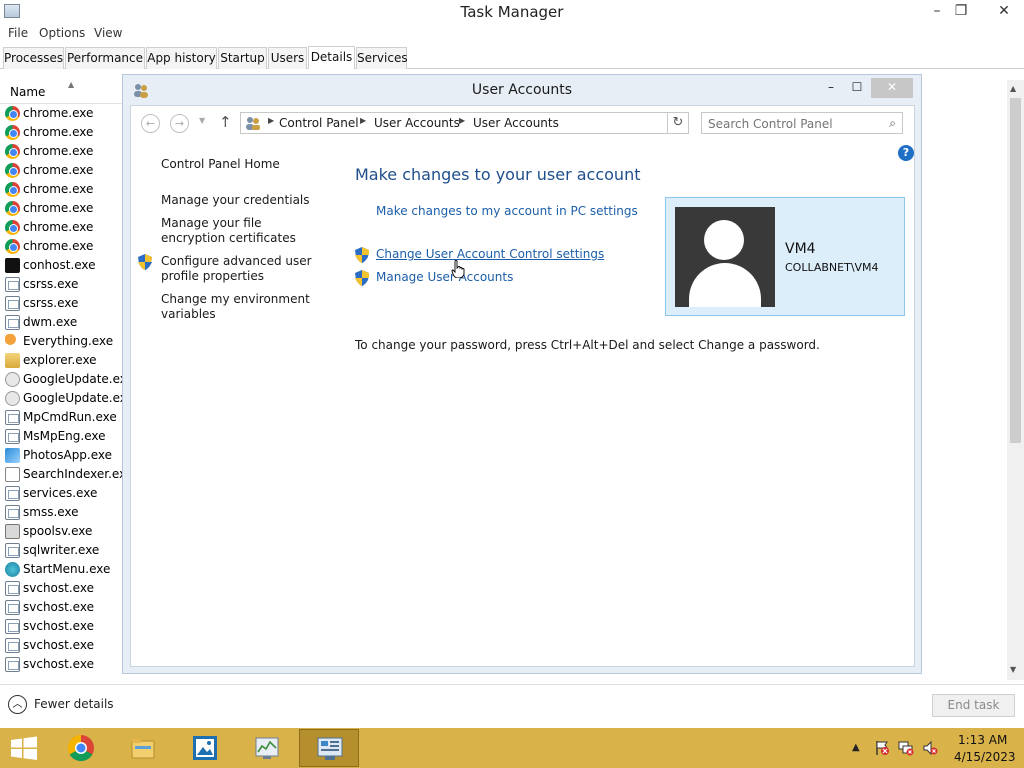 The height and width of the screenshot is (768, 1024). I want to click on search-box: ⌕, so click(802, 123).